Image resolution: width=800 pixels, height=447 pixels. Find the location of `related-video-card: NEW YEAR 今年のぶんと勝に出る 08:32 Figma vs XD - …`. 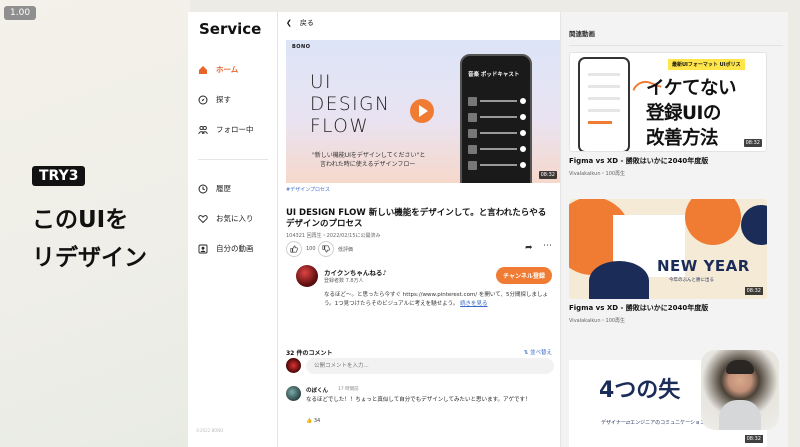

related-video-card: NEW YEAR 今年のぶんと勝に出る 08:32 Figma vs XD - … is located at coordinates (668, 261).